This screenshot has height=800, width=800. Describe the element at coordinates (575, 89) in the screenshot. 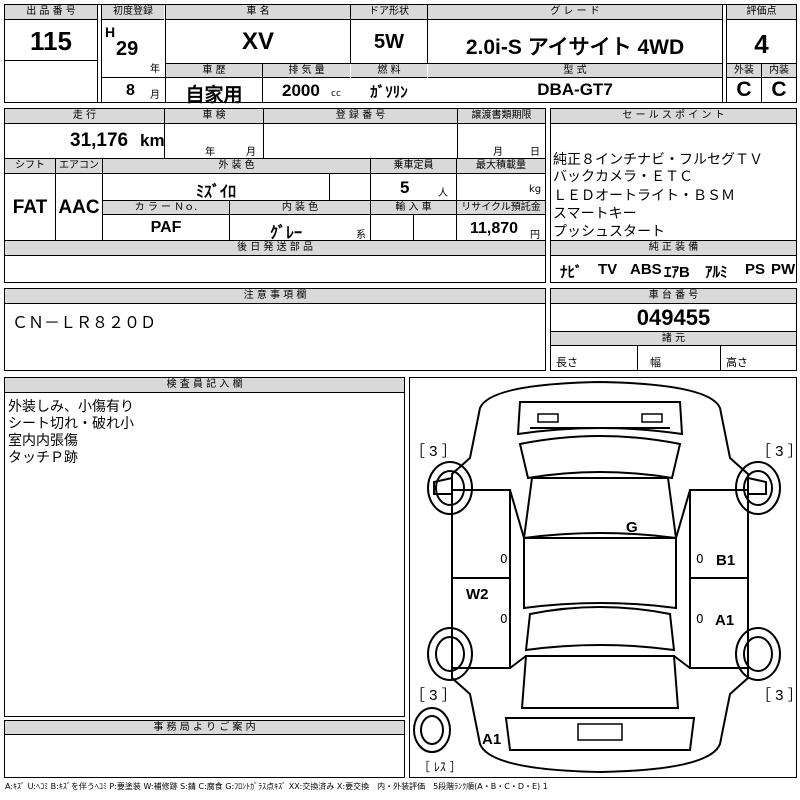

I see `model: DBA-GT7` at that location.